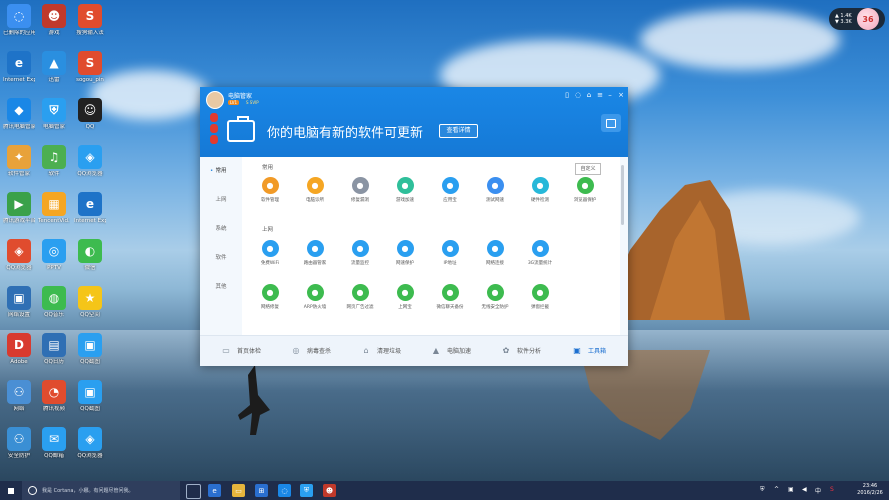 This screenshot has height=500, width=889. I want to click on edge-icon: e, so click(214, 490).